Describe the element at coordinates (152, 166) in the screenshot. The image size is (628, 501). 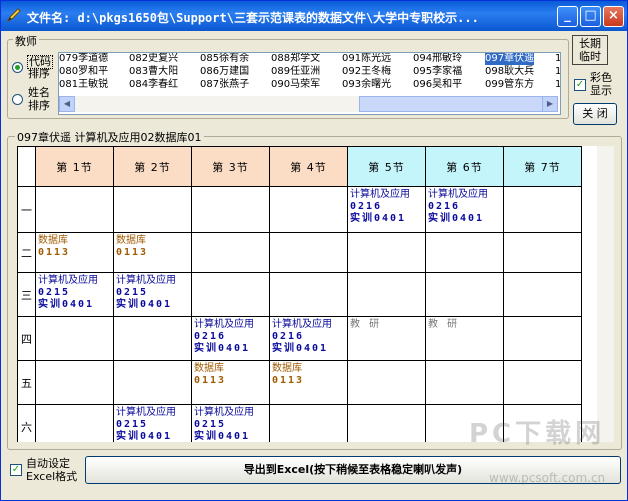
I see `period-header: 第 2节` at that location.